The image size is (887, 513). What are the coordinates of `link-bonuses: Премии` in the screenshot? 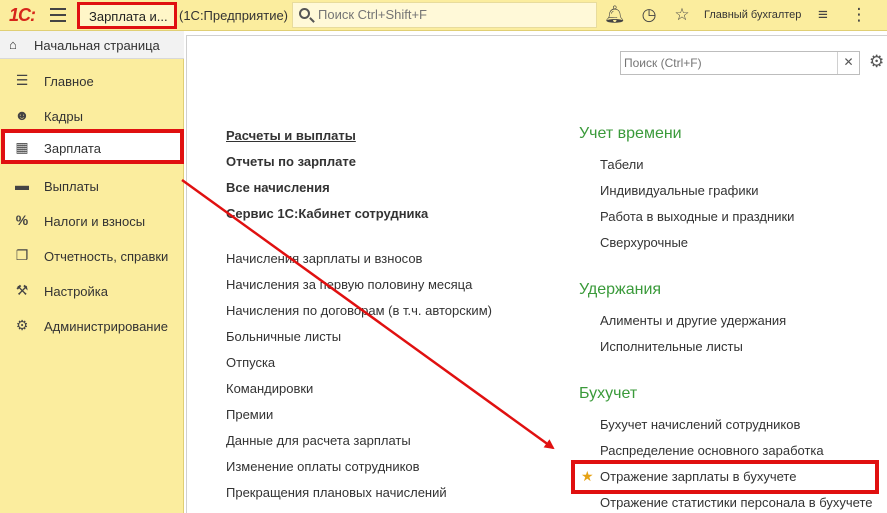 It's located at (249, 414).